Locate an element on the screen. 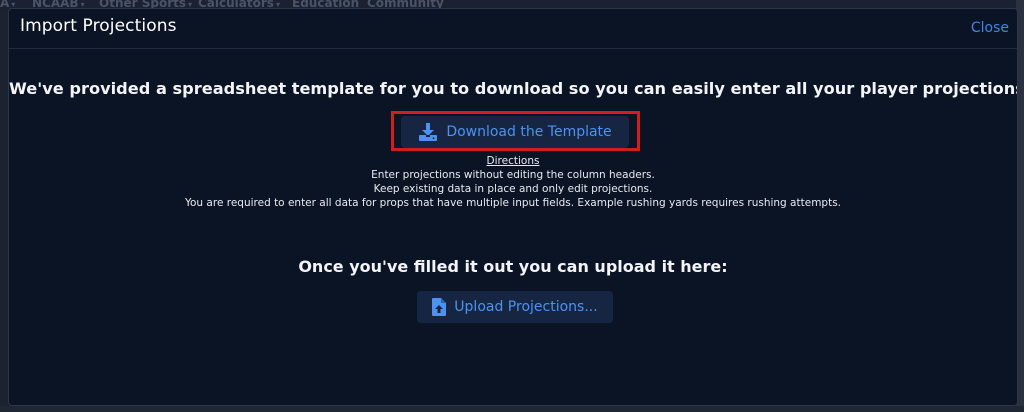  background-edge-bottom is located at coordinates (512, 409).